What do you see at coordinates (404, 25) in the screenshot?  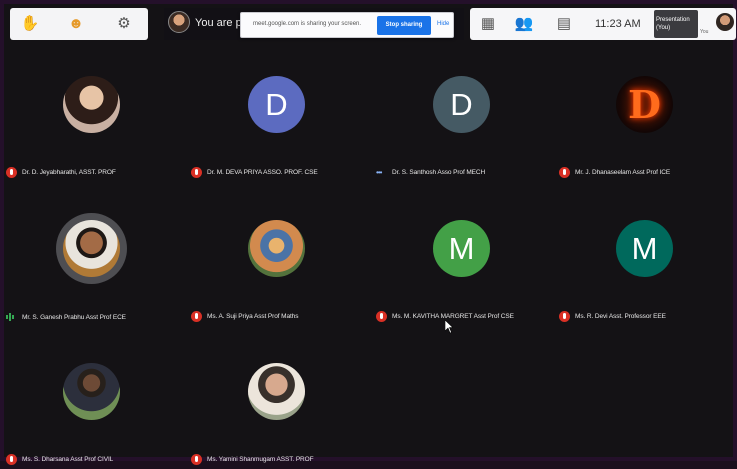 I see `stop-sharing-button: Stop sharing` at bounding box center [404, 25].